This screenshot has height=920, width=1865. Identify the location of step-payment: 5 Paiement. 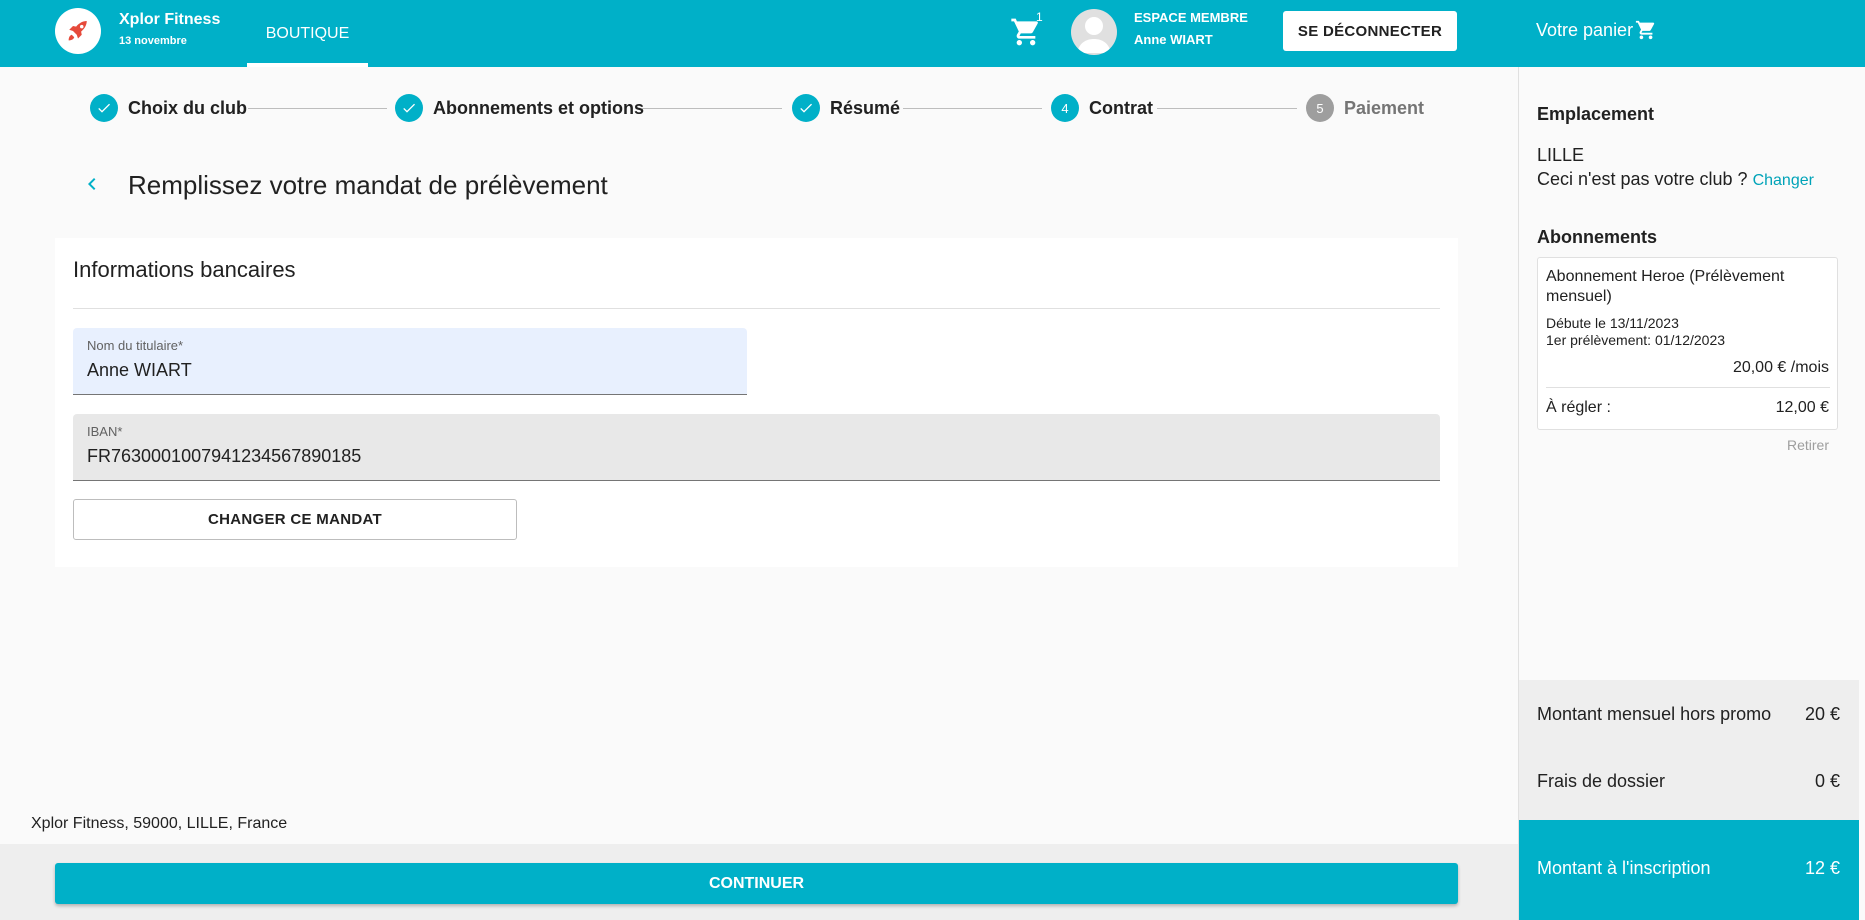
(1365, 108).